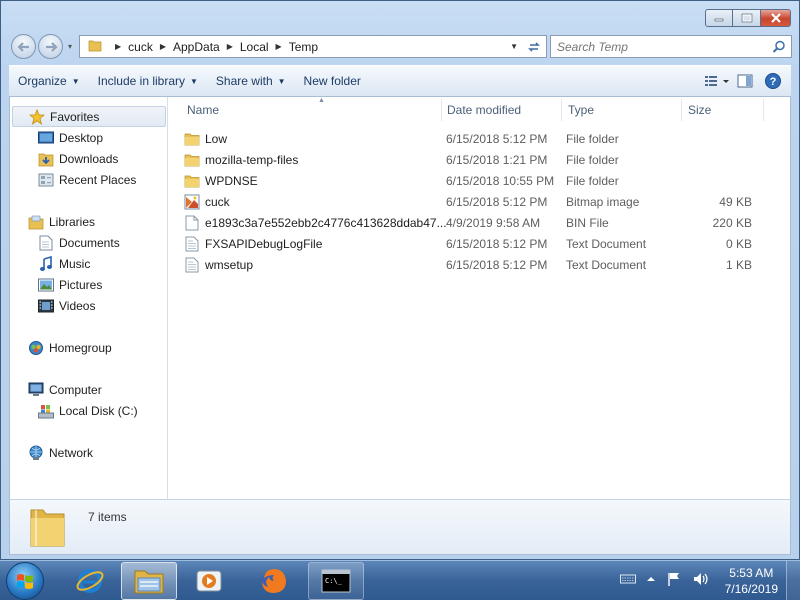 The image size is (800, 600). Describe the element at coordinates (252, 159) in the screenshot. I see `file-name: mozilla-temp-files` at that location.